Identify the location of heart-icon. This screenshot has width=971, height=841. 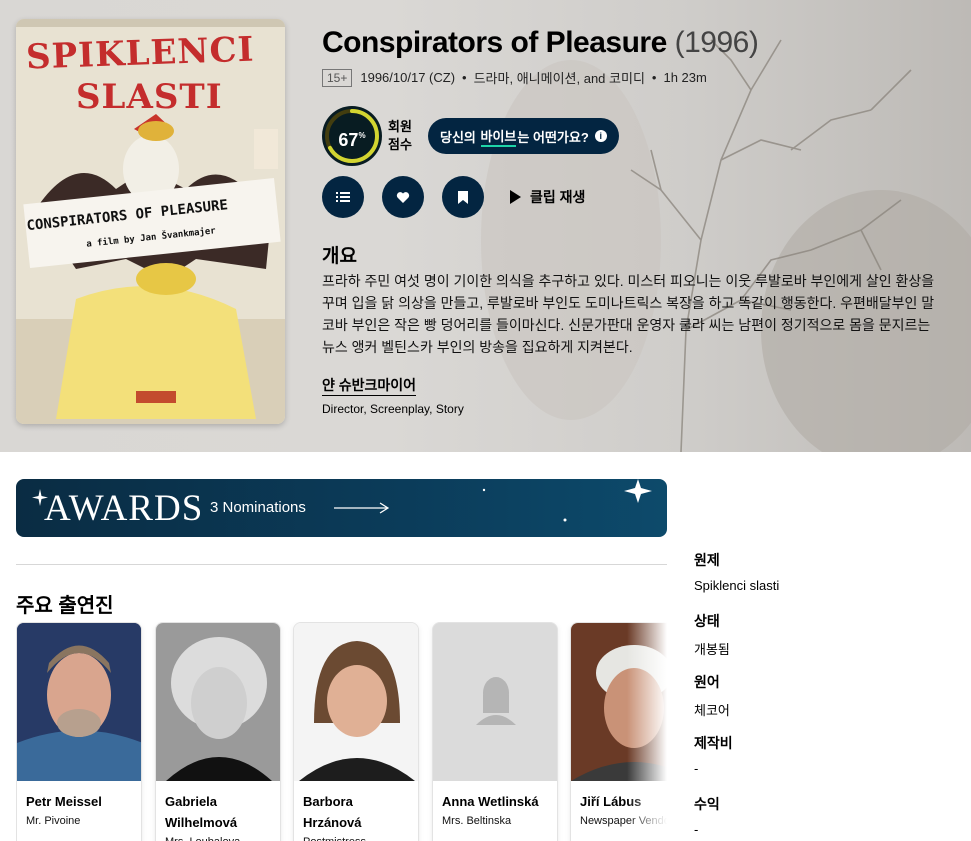
(403, 197).